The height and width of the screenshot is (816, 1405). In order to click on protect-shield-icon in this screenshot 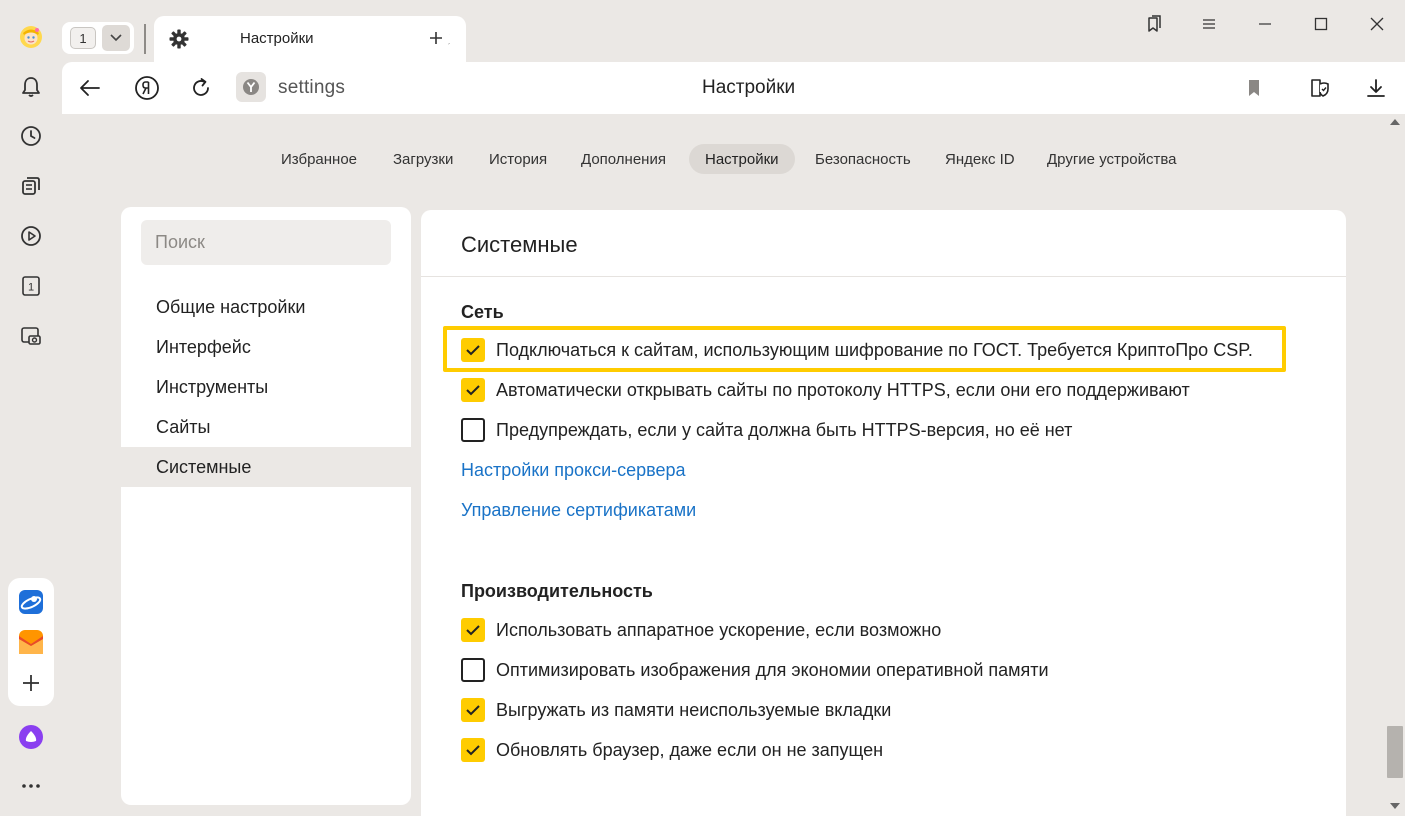, I will do `click(1320, 88)`.